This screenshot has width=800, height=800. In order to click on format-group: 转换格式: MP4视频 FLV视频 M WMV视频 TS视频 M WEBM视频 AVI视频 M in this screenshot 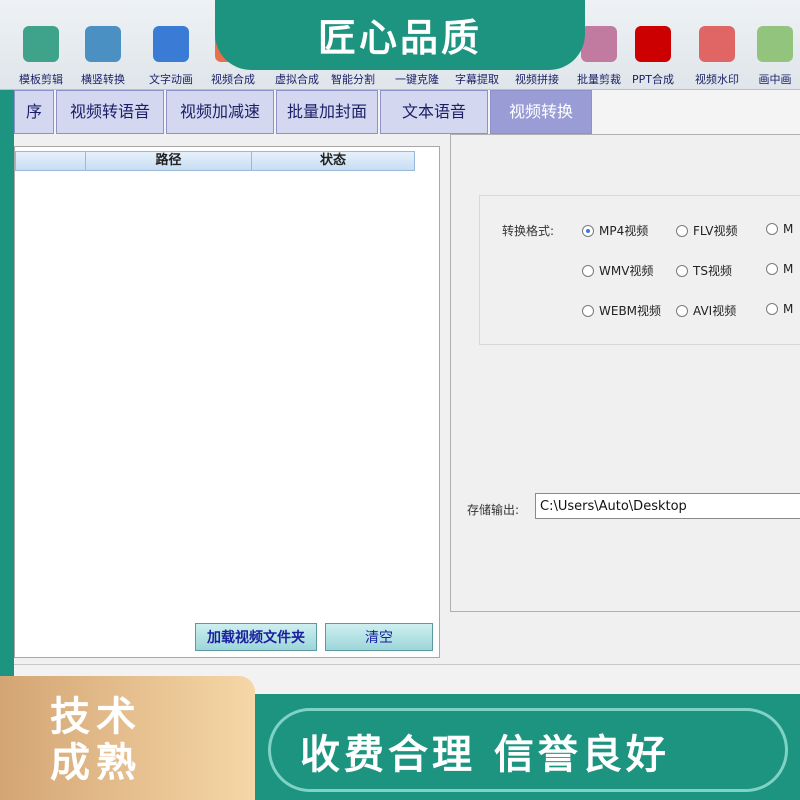, I will do `click(639, 270)`.